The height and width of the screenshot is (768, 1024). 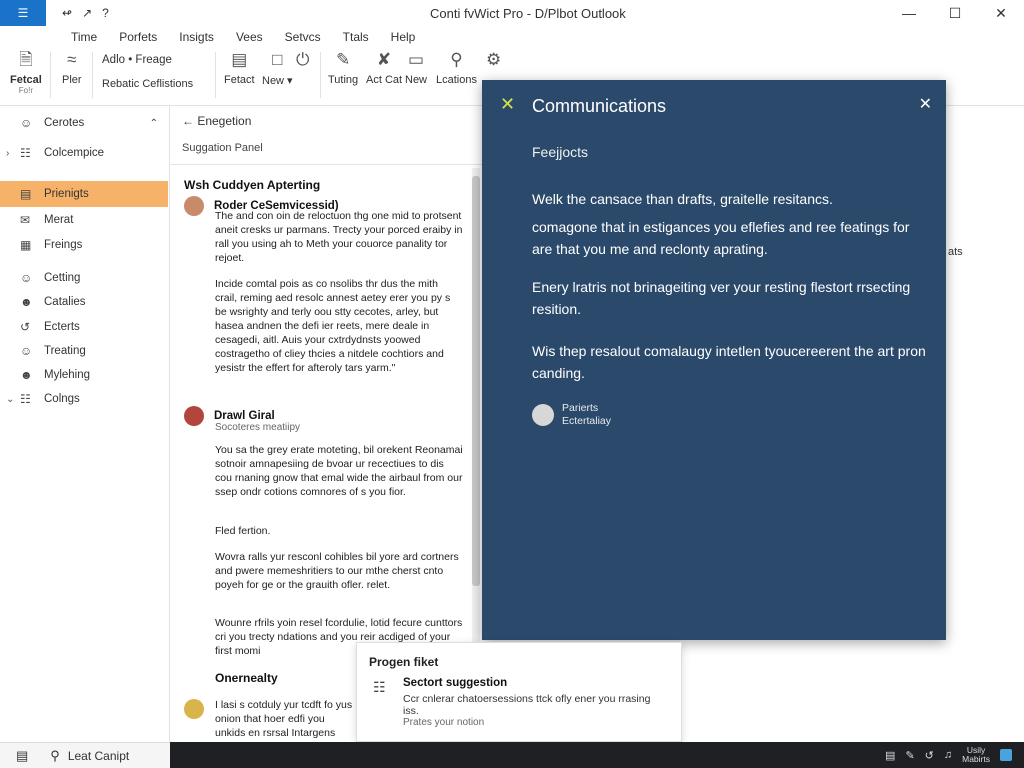 I want to click on chevron-down-icon: ⌄, so click(x=10, y=399).